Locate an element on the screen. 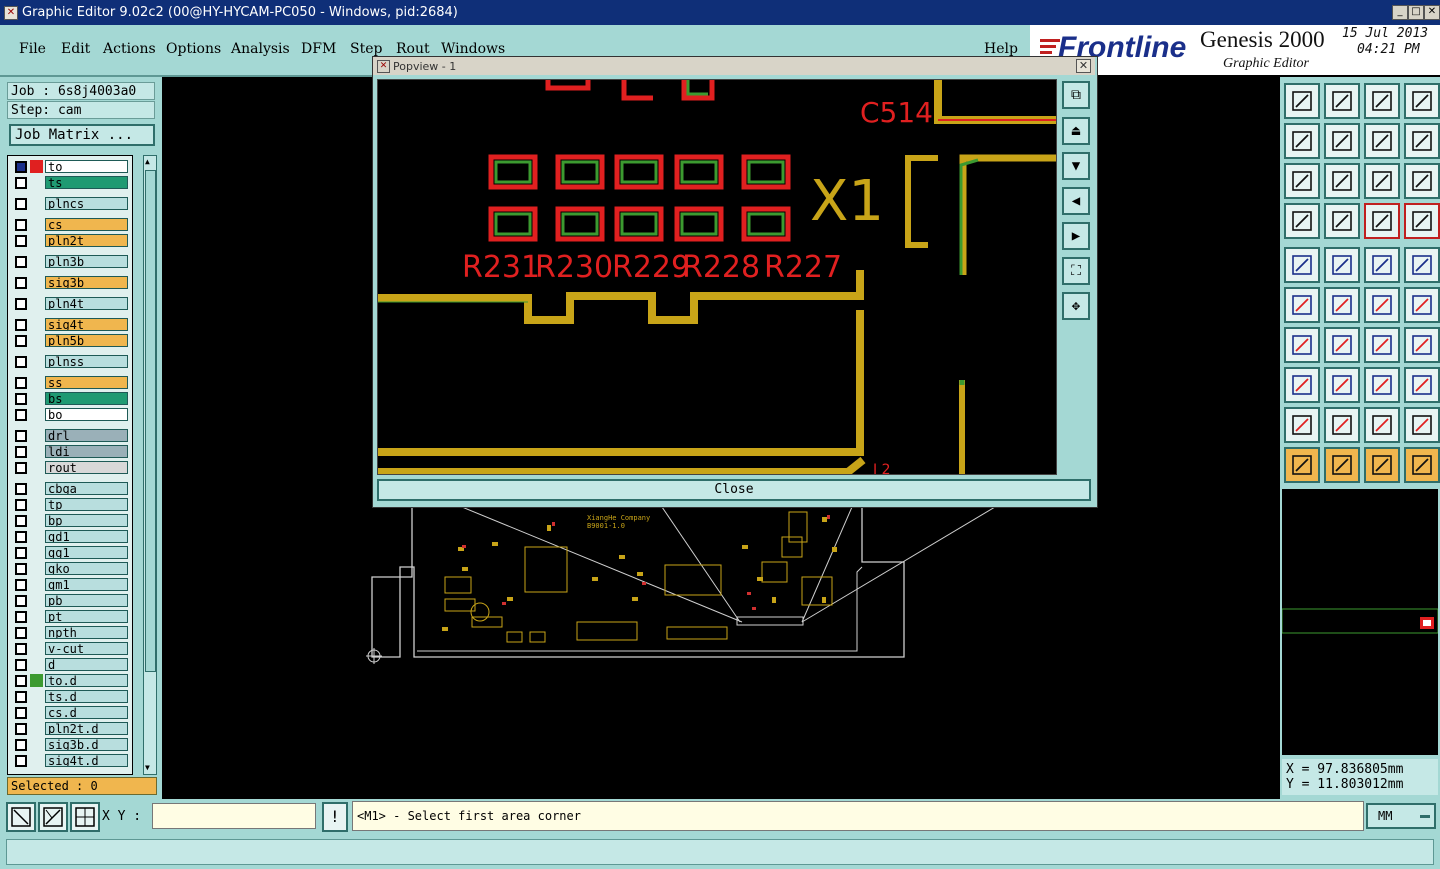  select-2-icon is located at coordinates (1342, 465).